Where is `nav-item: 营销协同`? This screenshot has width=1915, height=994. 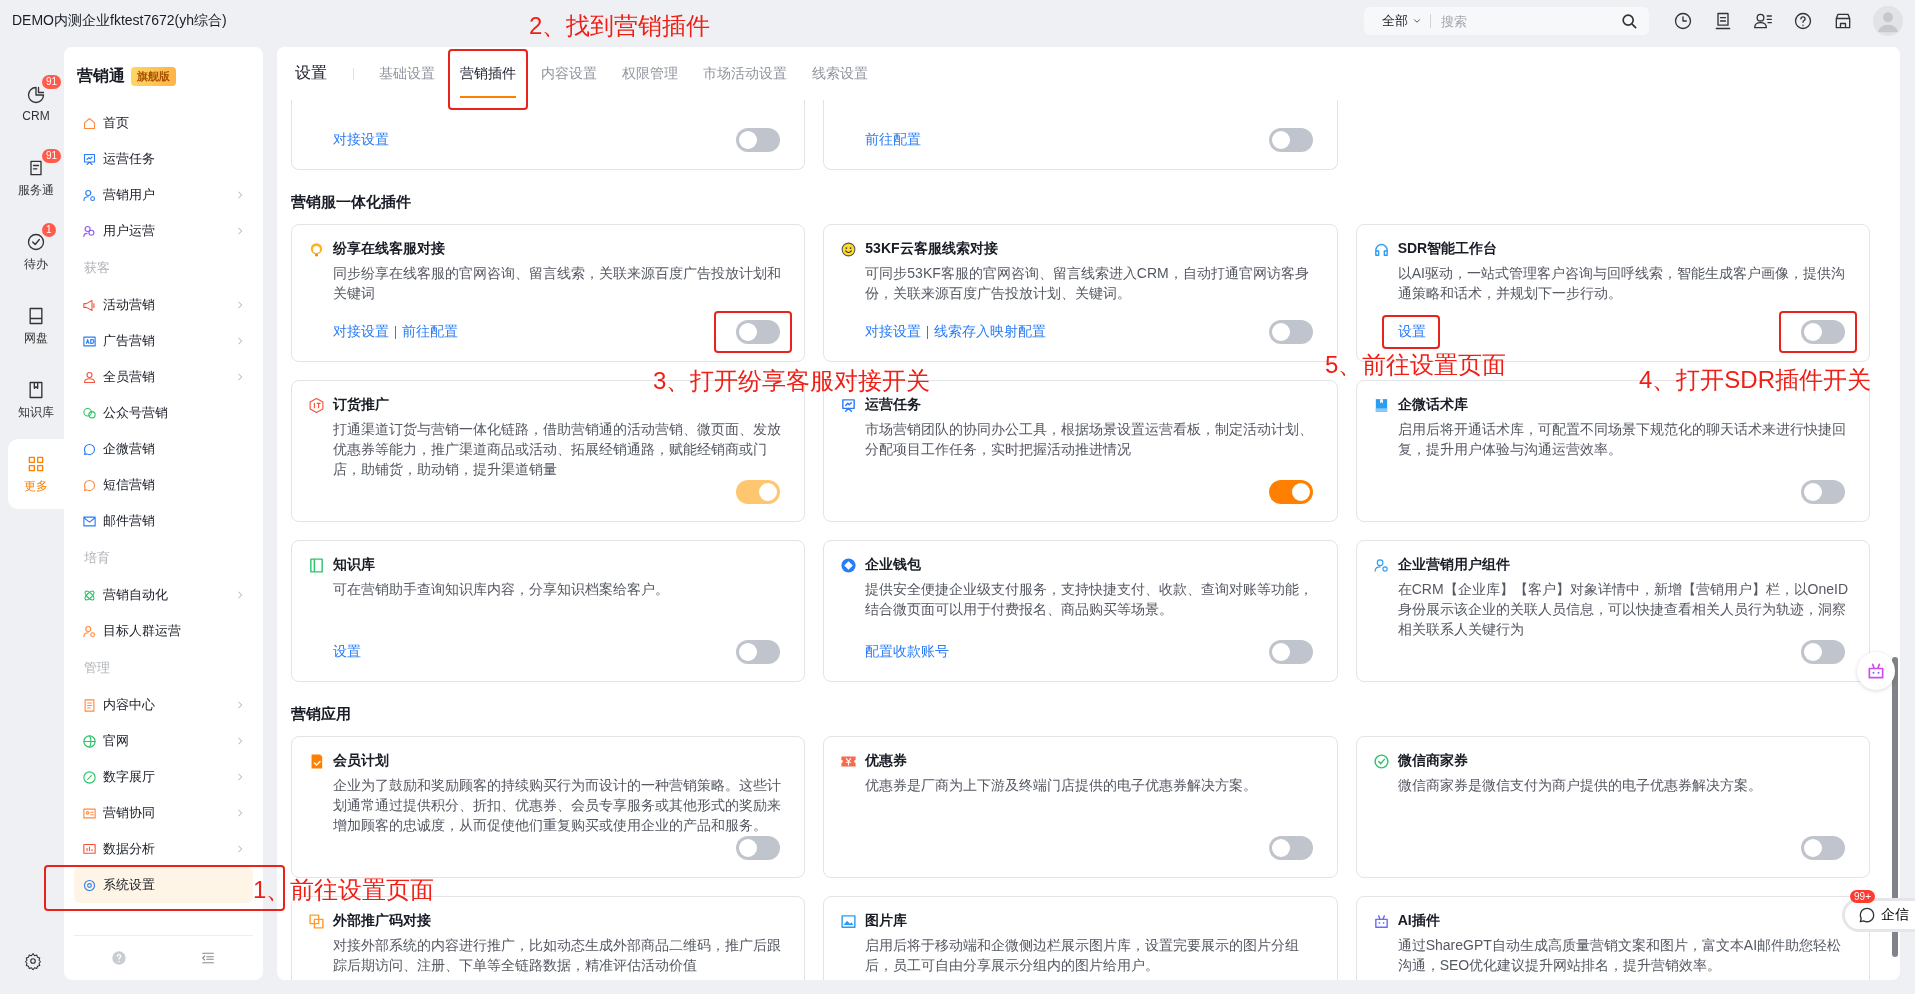 nav-item: 营销协同 is located at coordinates (163, 813).